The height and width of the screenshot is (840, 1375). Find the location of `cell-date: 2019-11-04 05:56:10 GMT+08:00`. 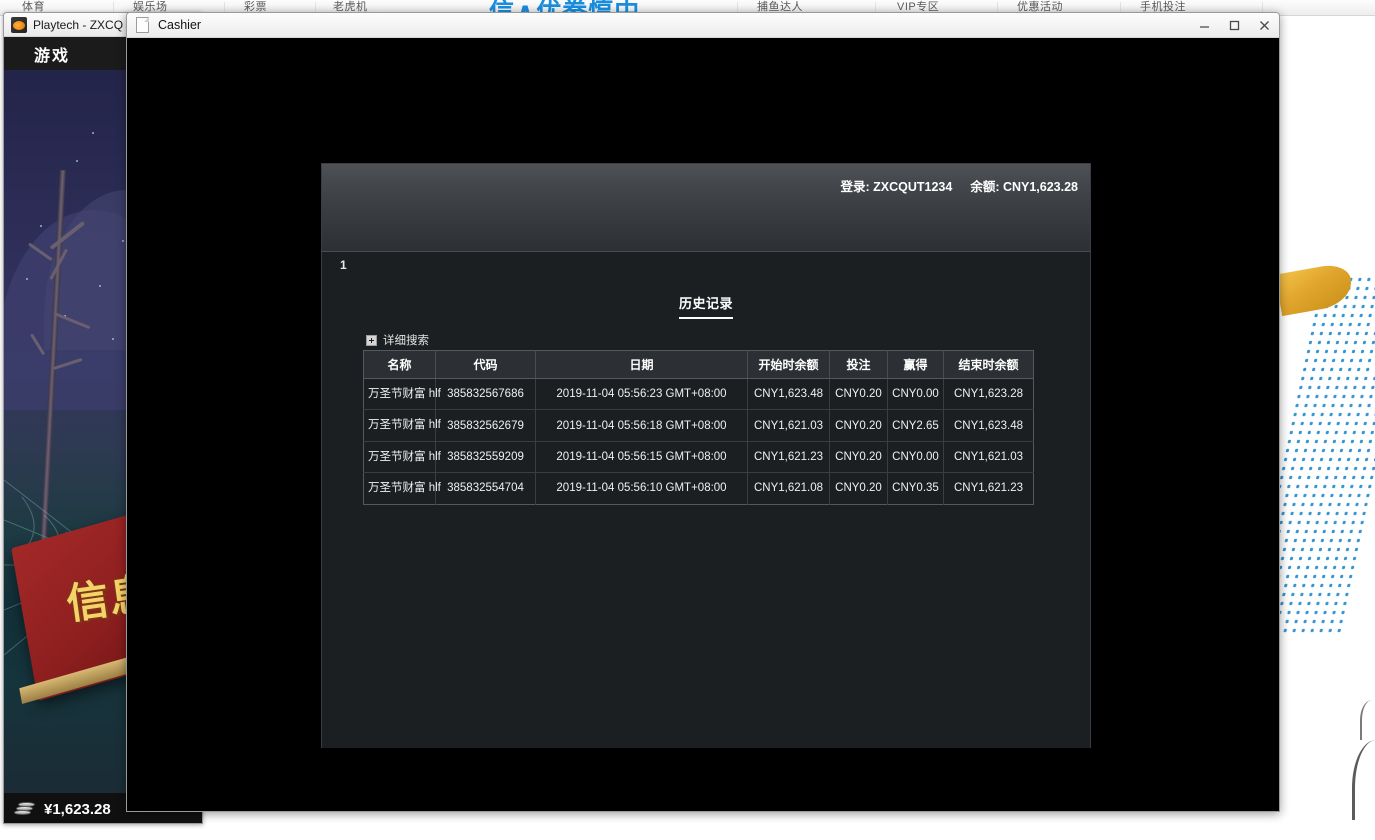

cell-date: 2019-11-04 05:56:10 GMT+08:00 is located at coordinates (641, 488).